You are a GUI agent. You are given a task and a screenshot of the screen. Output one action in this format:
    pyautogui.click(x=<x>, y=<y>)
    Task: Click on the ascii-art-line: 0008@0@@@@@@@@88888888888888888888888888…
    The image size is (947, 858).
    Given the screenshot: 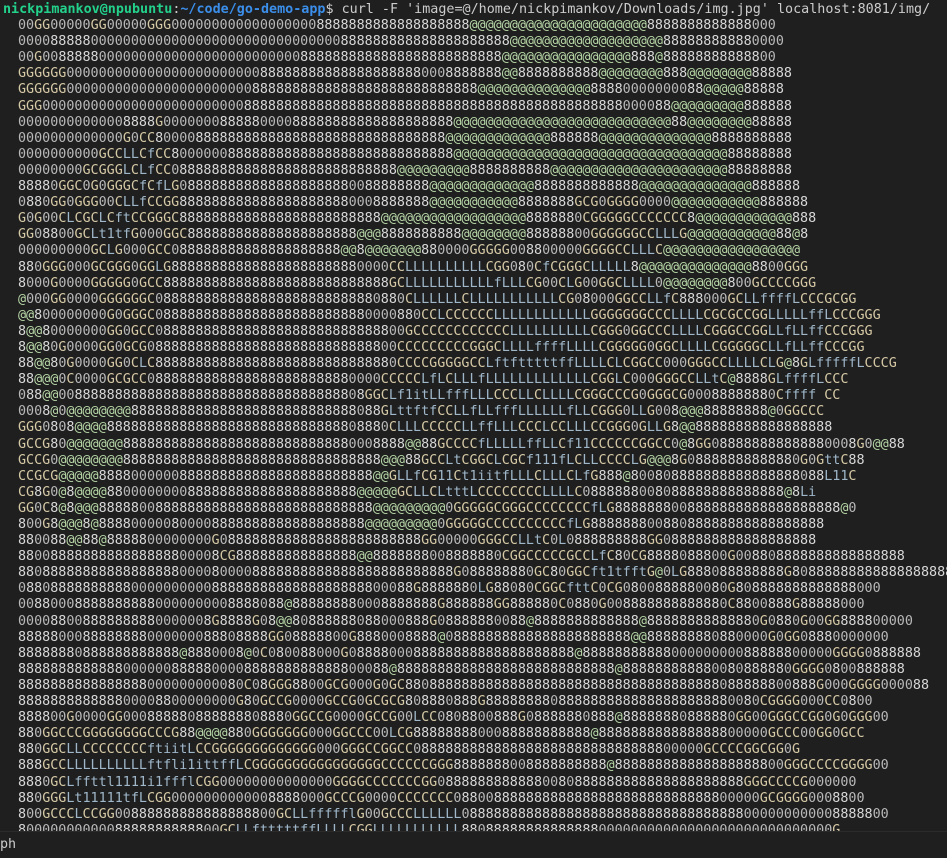 What is the action you would take?
    pyautogui.click(x=421, y=412)
    